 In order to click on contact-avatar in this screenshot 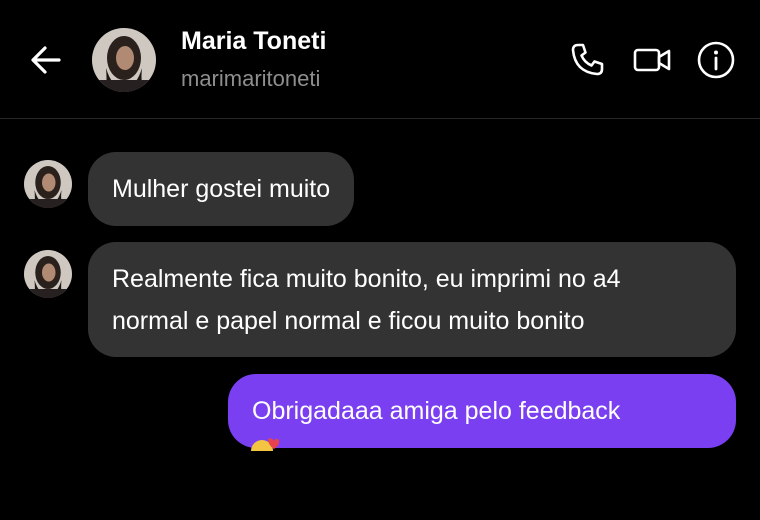, I will do `click(124, 60)`.